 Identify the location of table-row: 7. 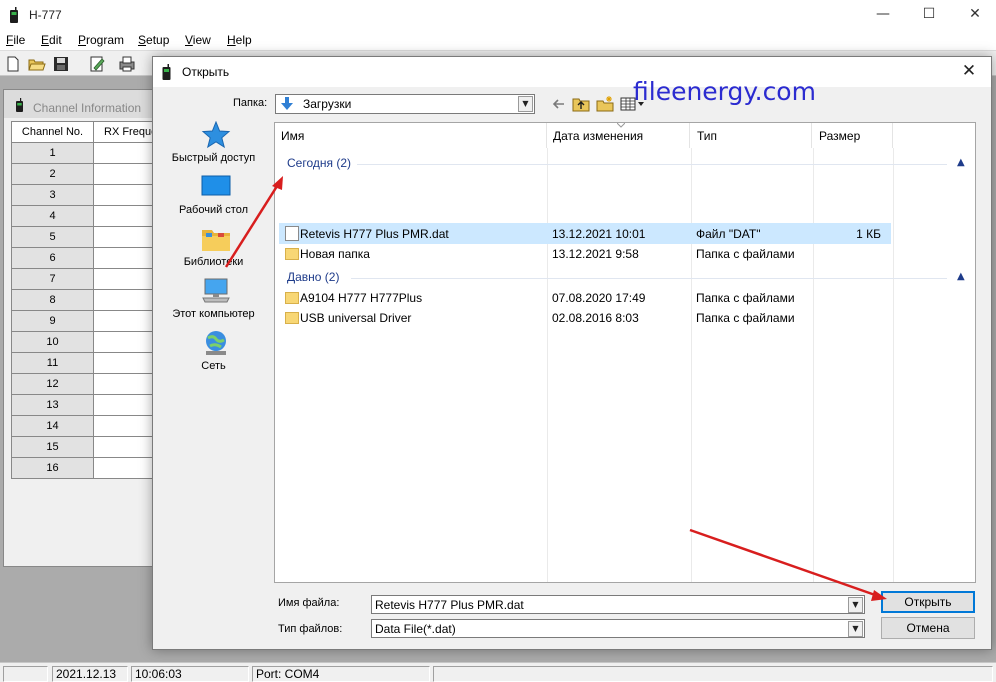
(83, 279).